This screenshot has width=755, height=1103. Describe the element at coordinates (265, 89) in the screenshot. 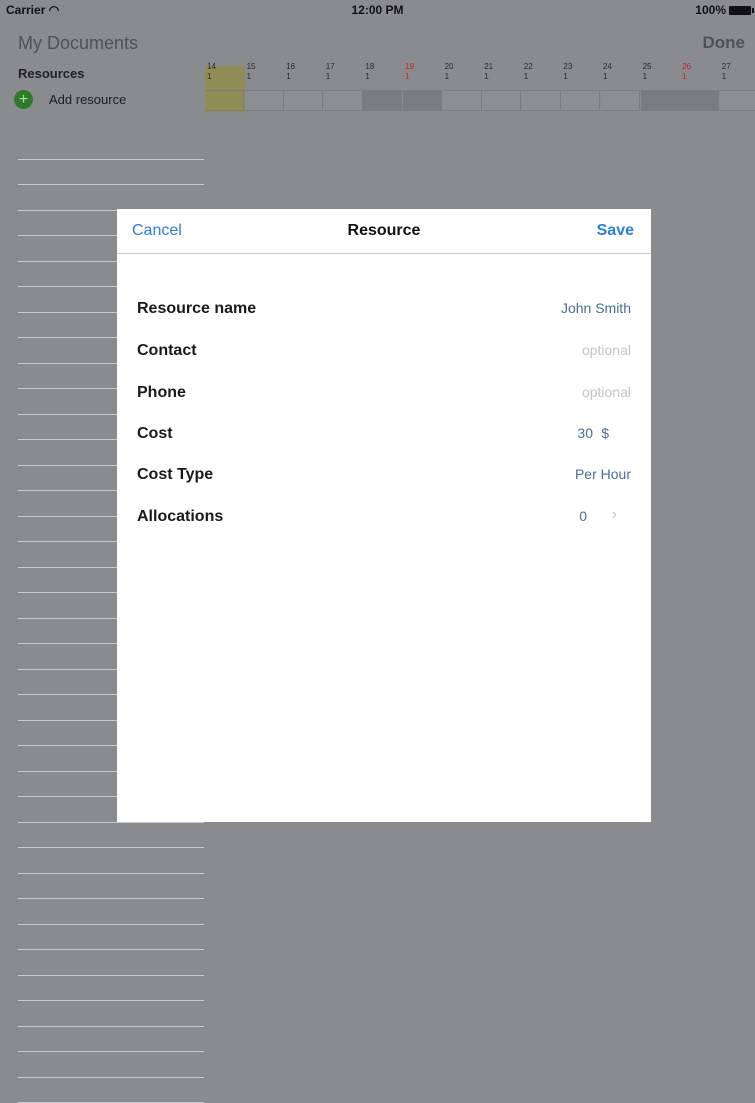

I see `timeline-day: 151` at that location.